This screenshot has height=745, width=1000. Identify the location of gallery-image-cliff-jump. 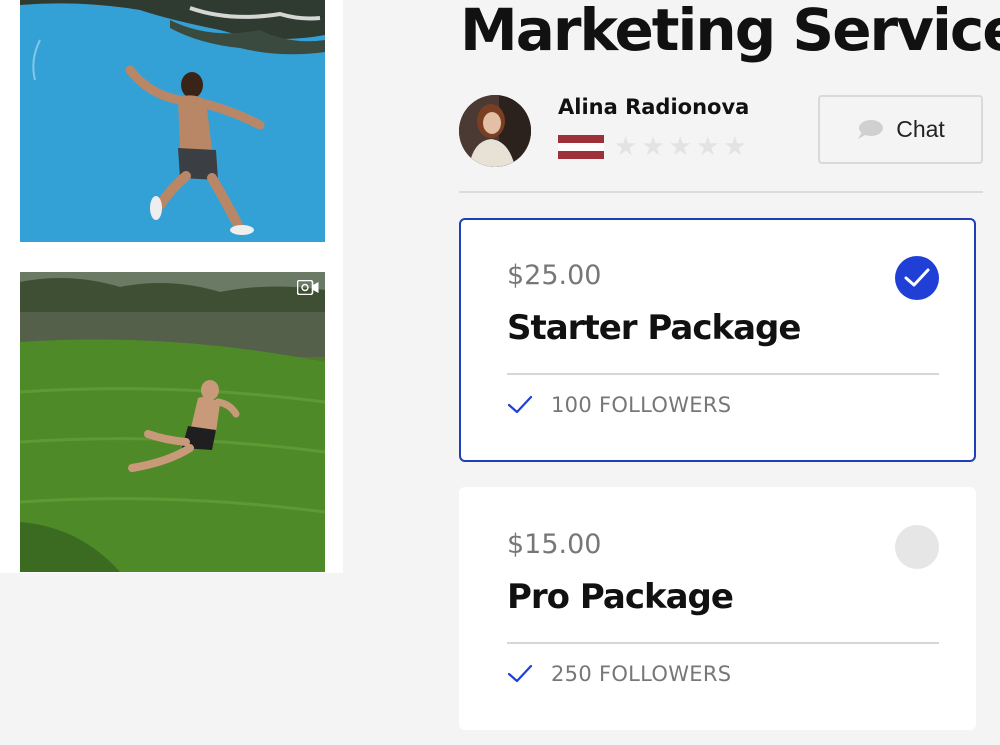
(172, 121).